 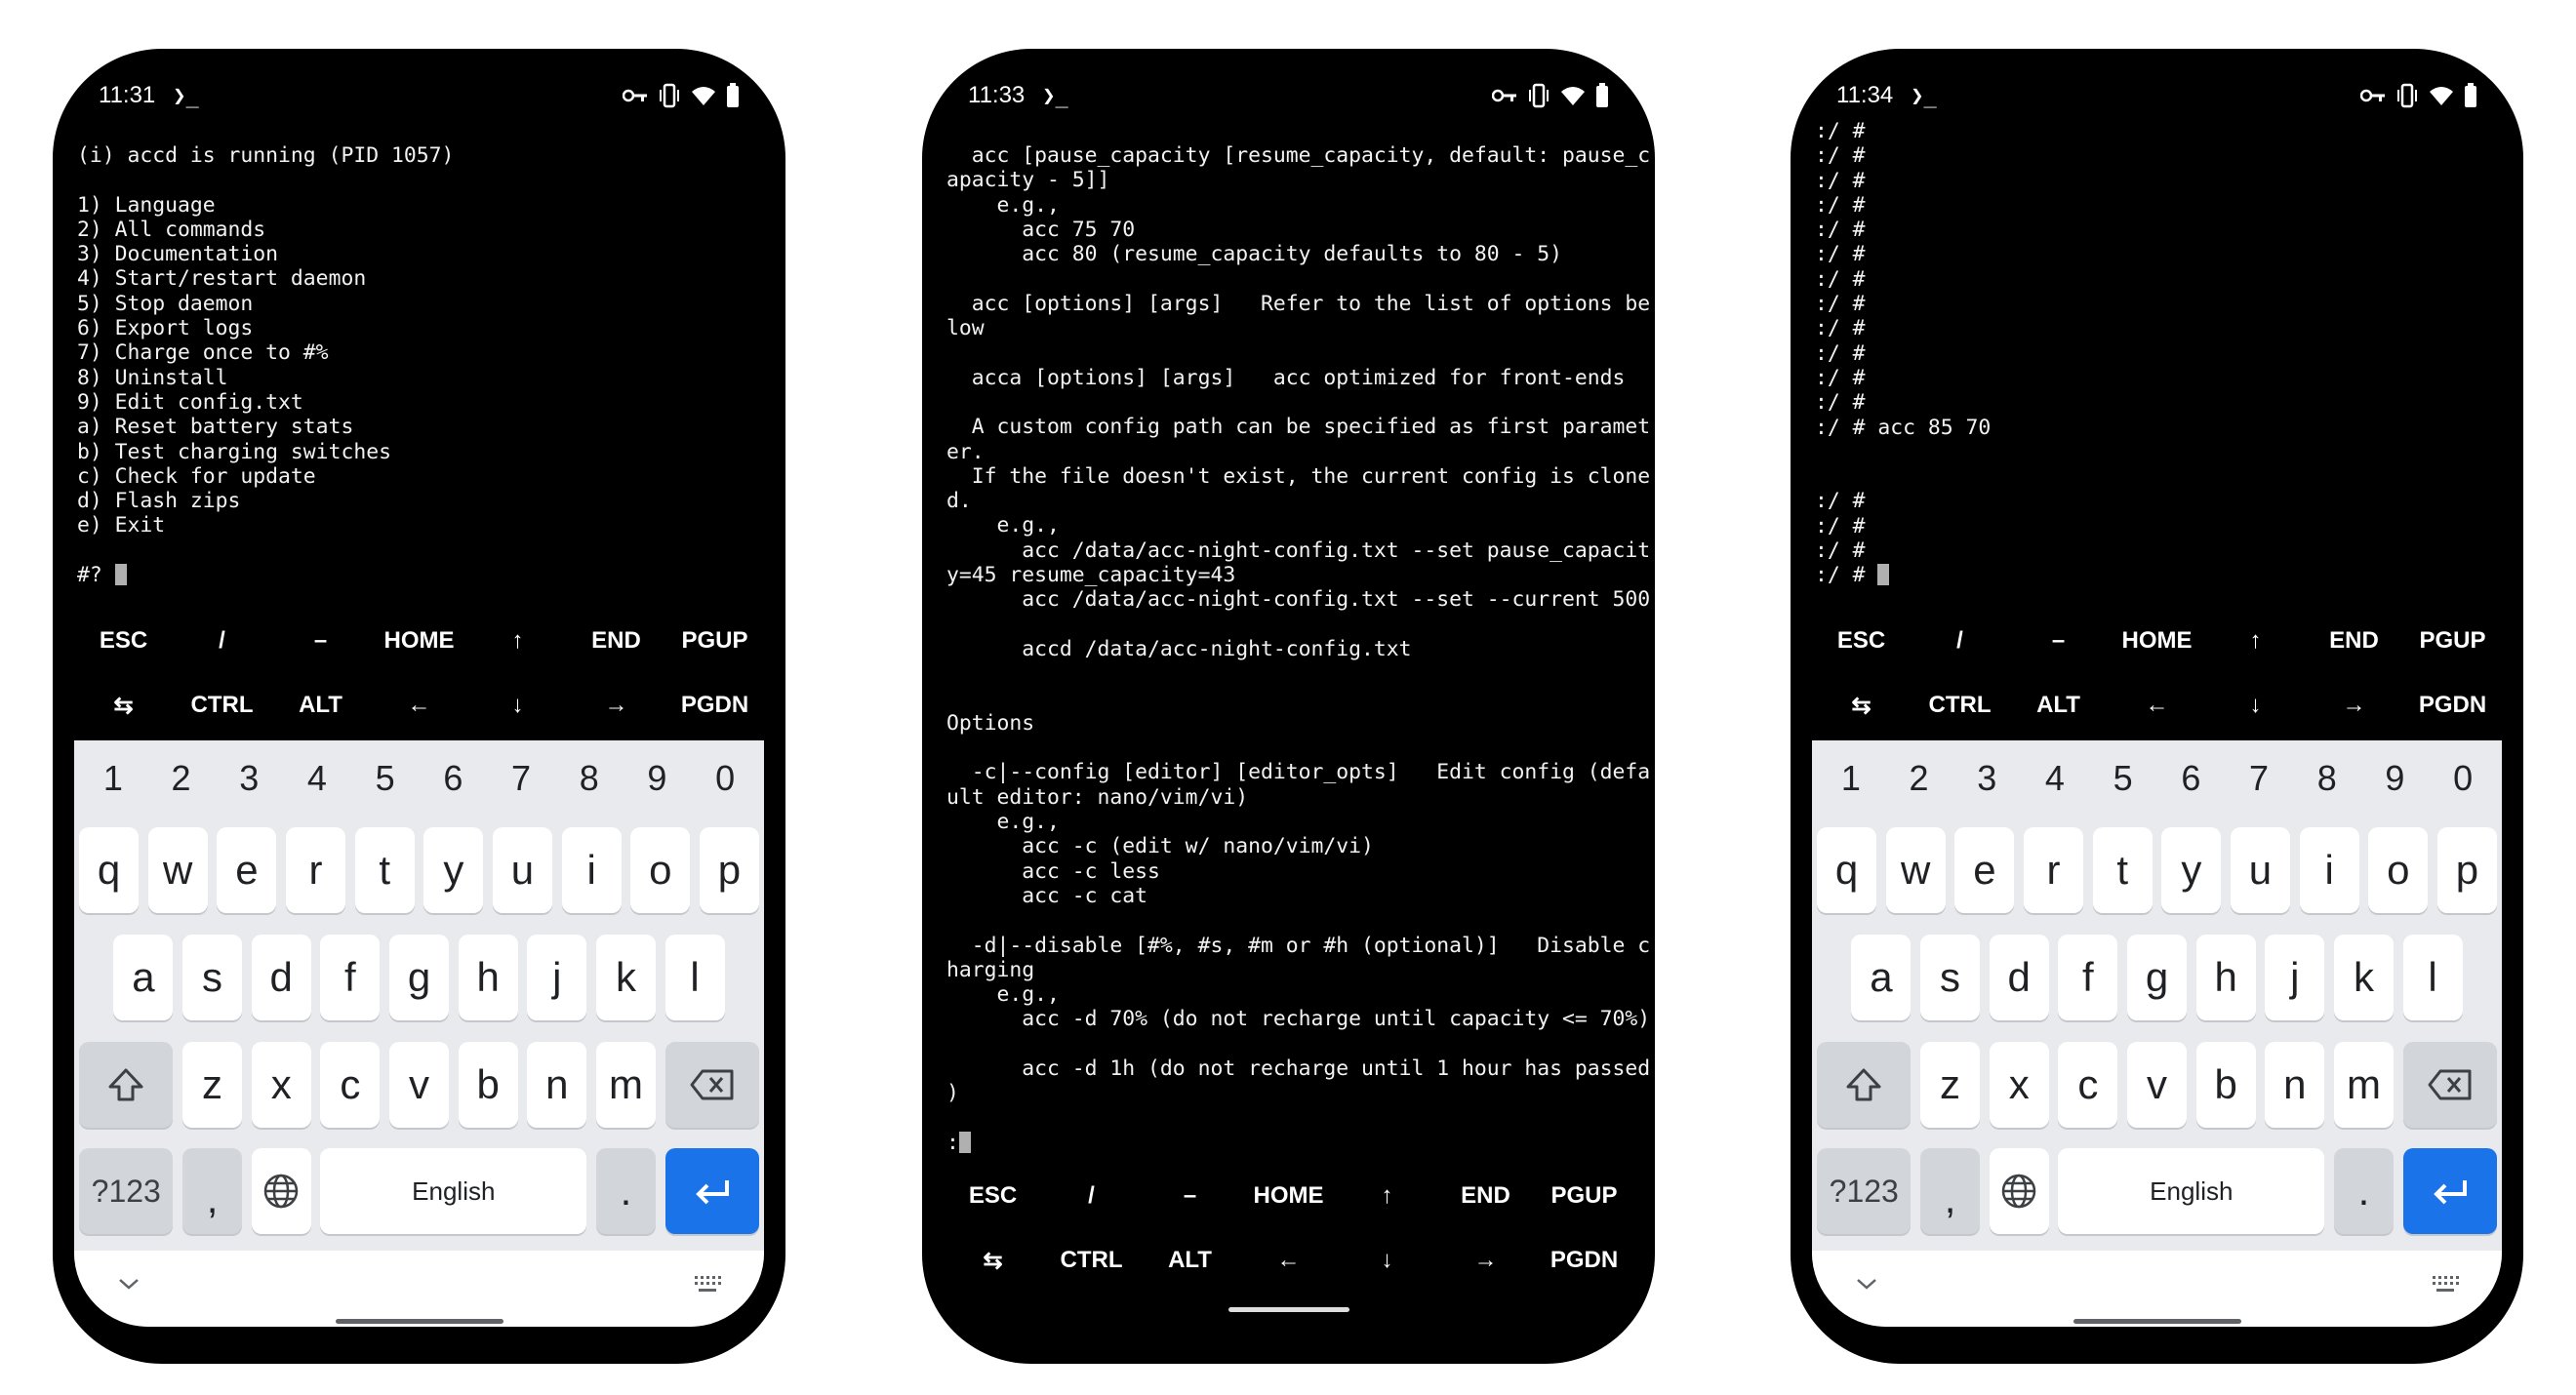 What do you see at coordinates (2055, 778) in the screenshot?
I see `number-key: 4` at bounding box center [2055, 778].